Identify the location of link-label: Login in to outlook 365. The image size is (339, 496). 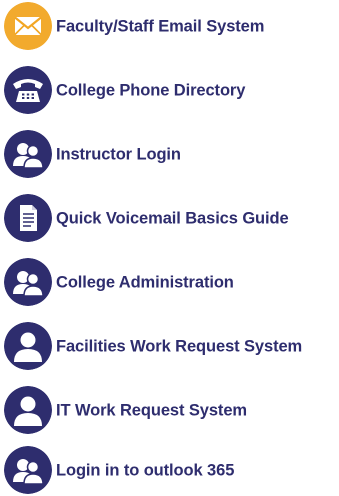
(145, 470).